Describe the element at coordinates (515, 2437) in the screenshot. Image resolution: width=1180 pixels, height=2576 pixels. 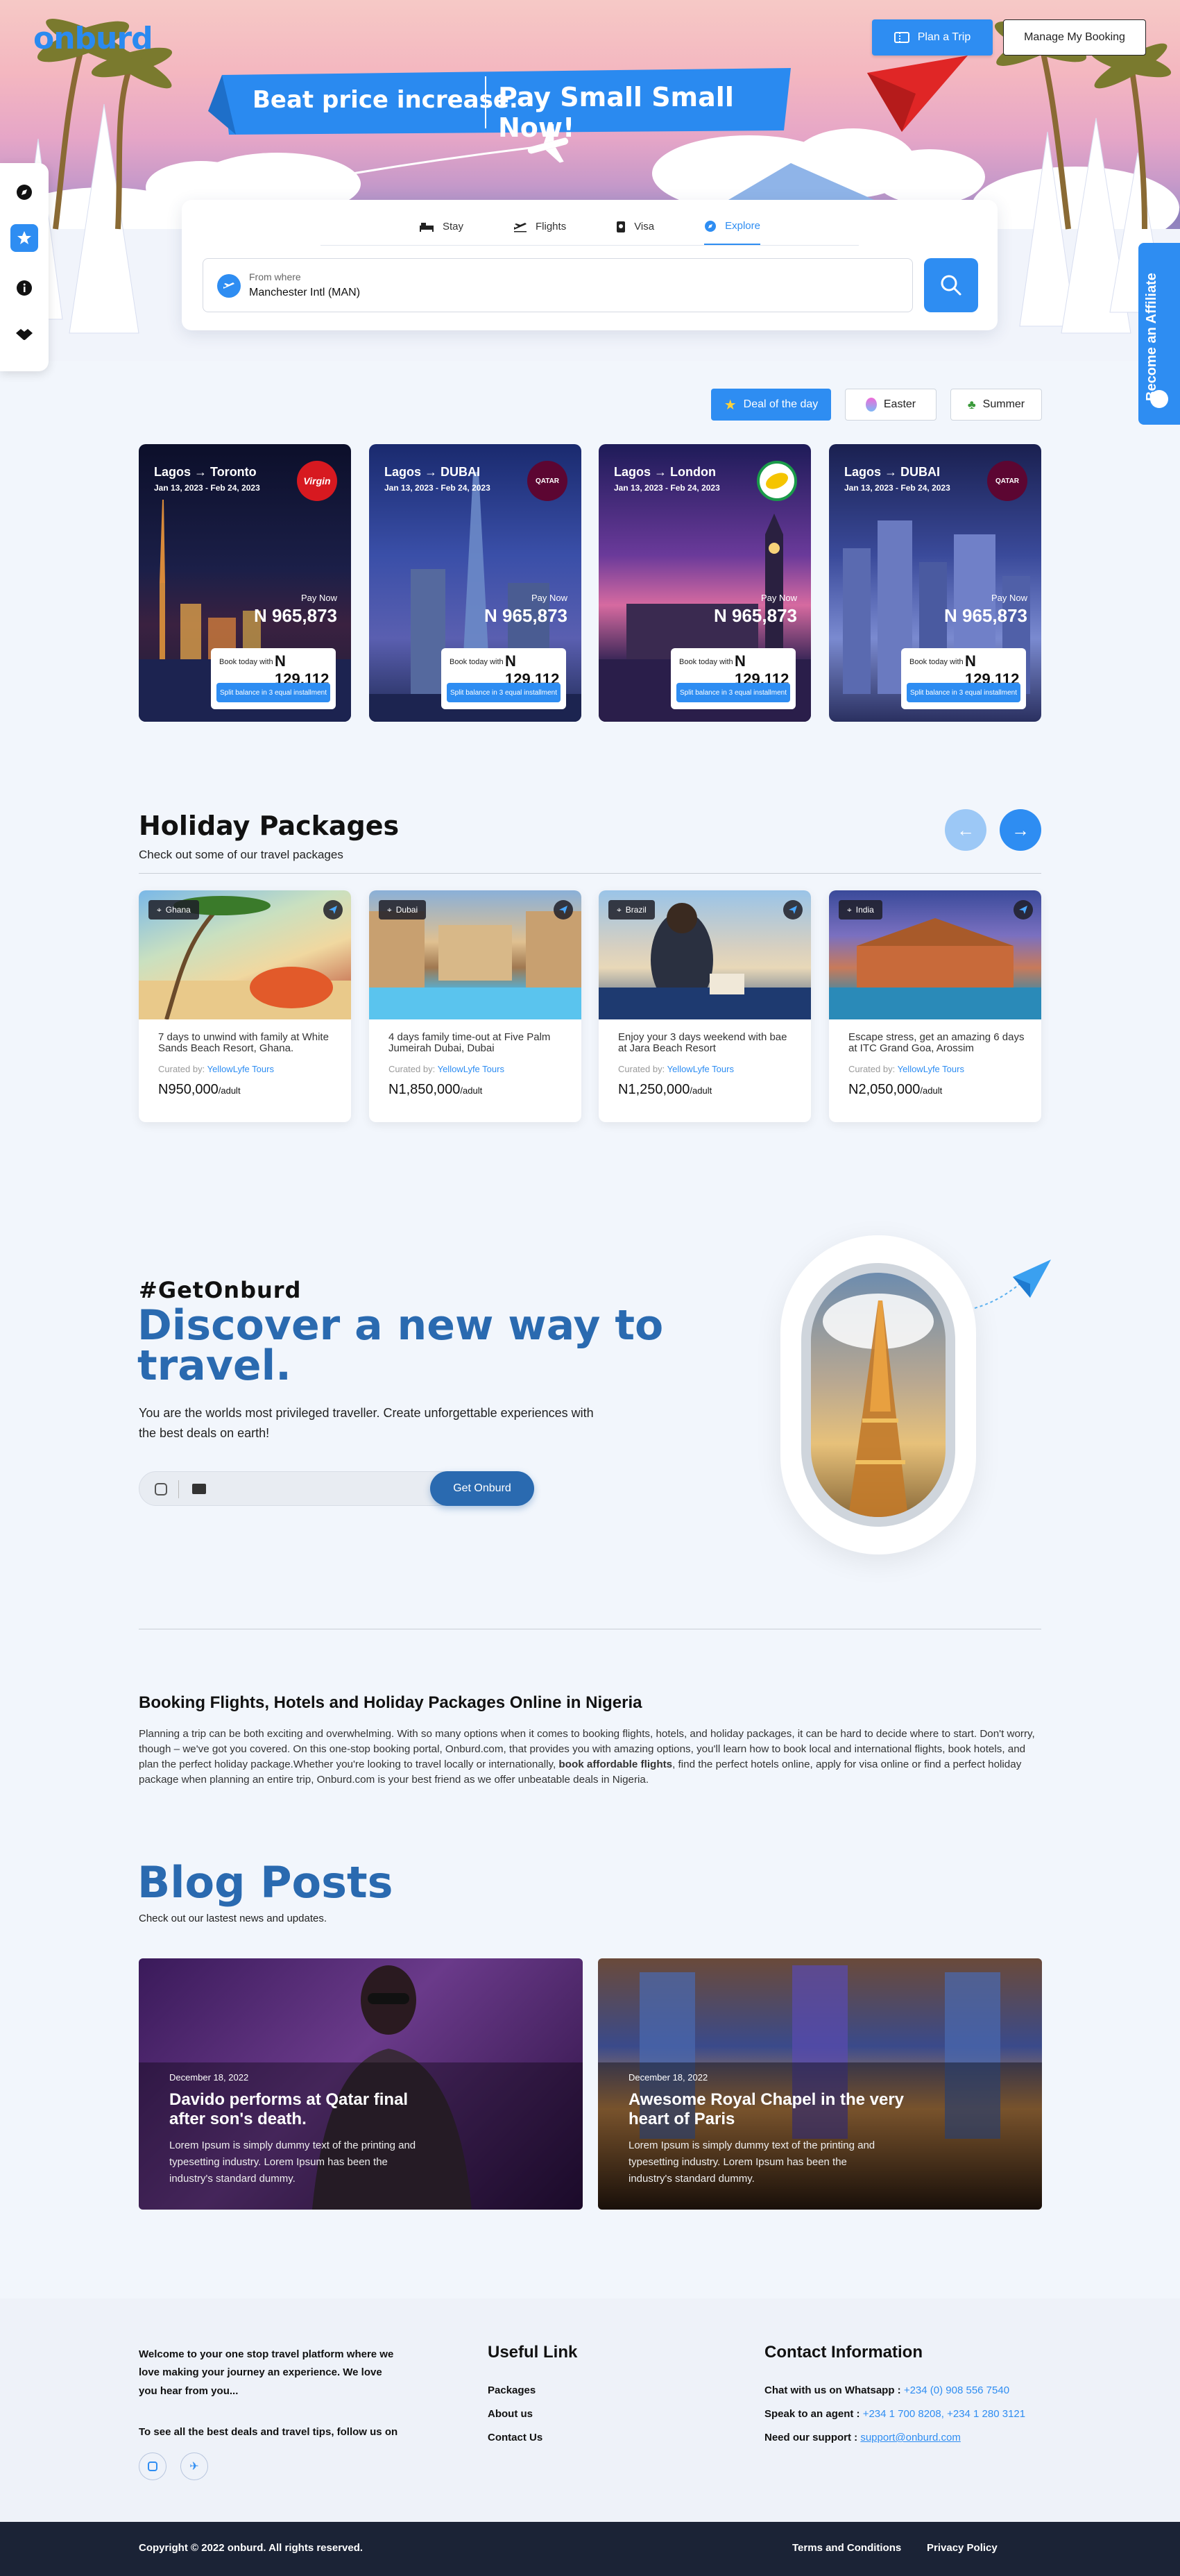
I see `footer-link-contact: Contact Us` at that location.